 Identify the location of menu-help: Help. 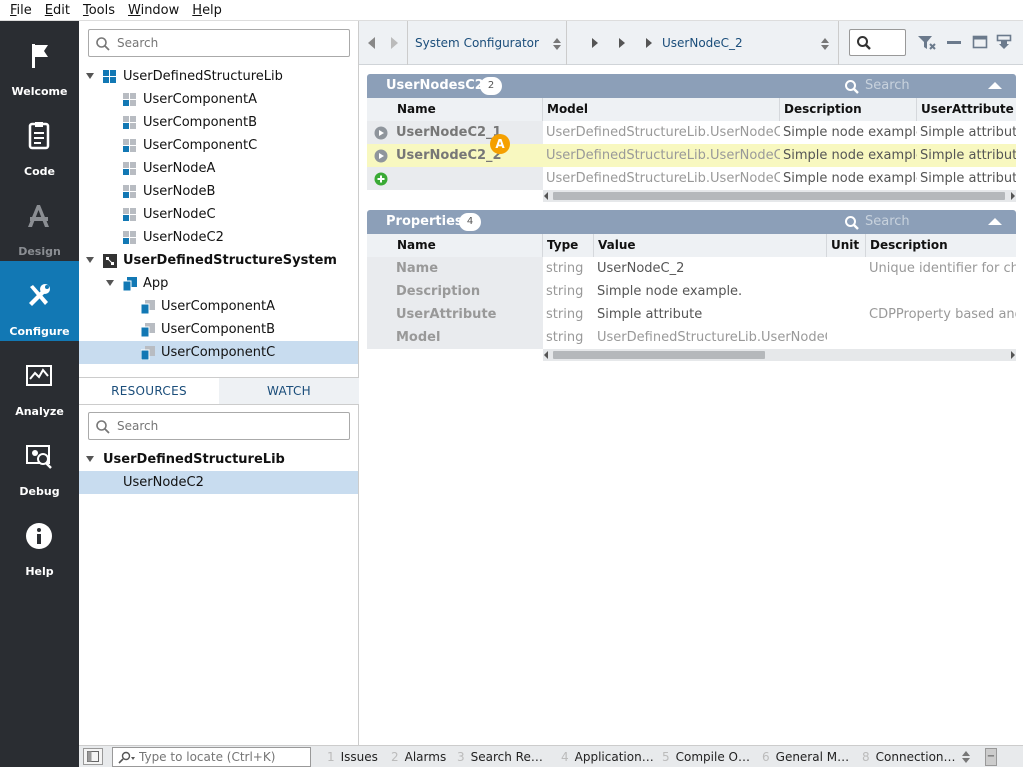
(207, 10).